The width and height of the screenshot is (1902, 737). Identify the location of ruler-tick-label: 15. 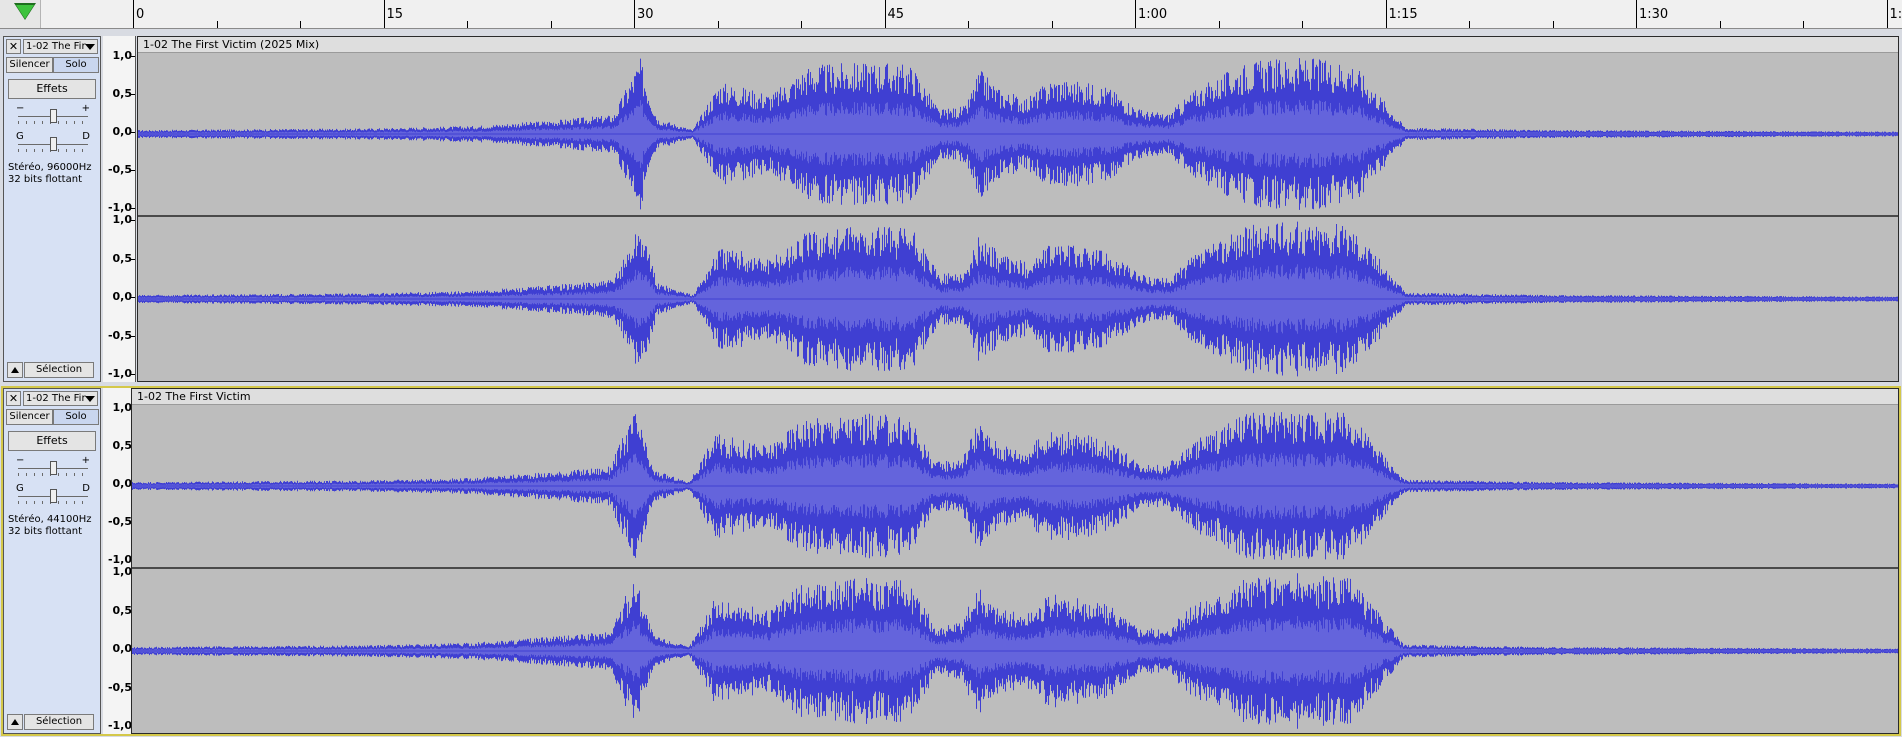
(395, 14).